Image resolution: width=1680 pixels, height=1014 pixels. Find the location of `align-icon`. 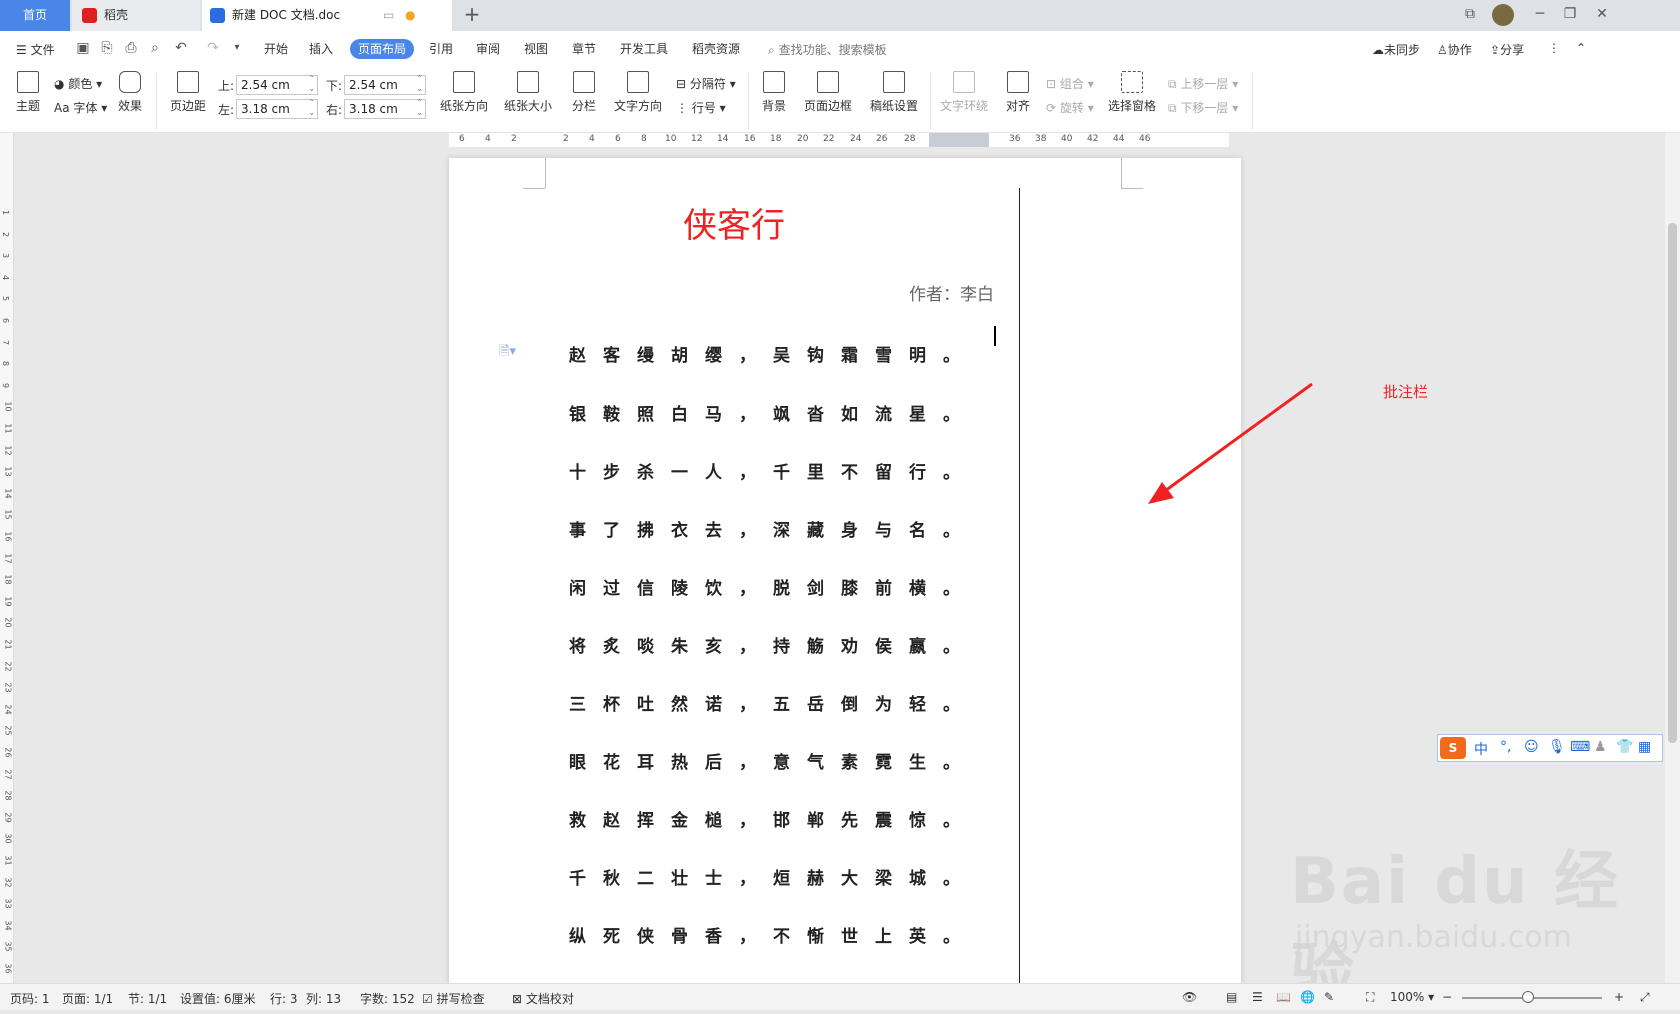

align-icon is located at coordinates (1018, 82).